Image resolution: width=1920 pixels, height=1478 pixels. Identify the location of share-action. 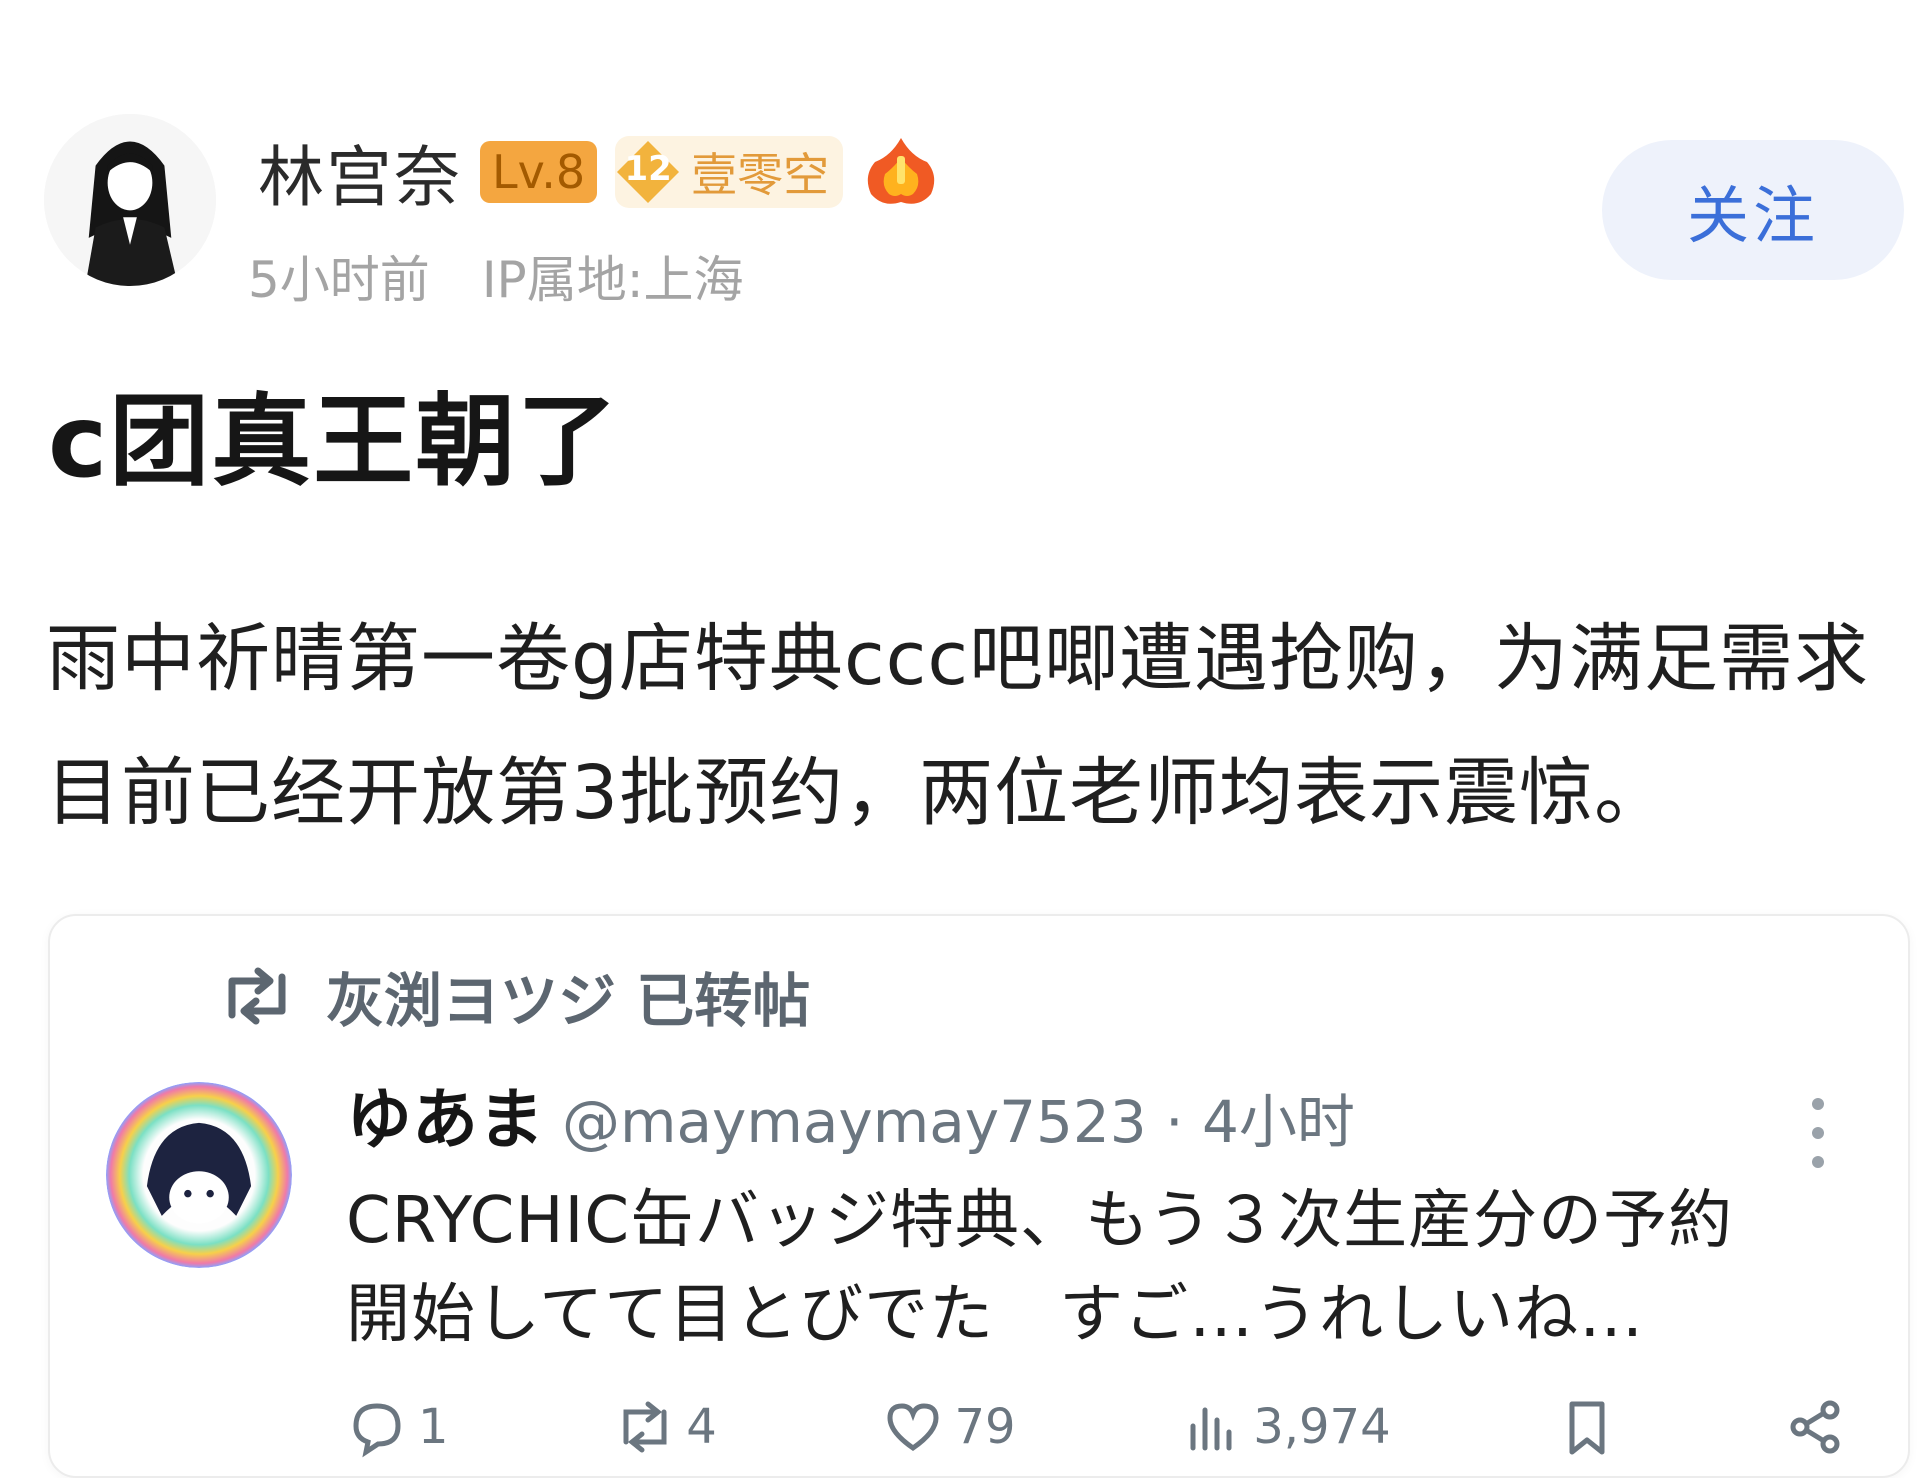
(1815, 1427).